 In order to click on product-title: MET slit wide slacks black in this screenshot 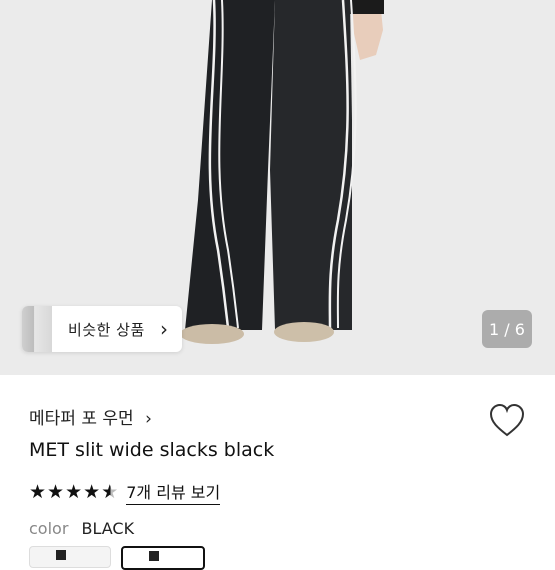, I will do `click(152, 450)`.